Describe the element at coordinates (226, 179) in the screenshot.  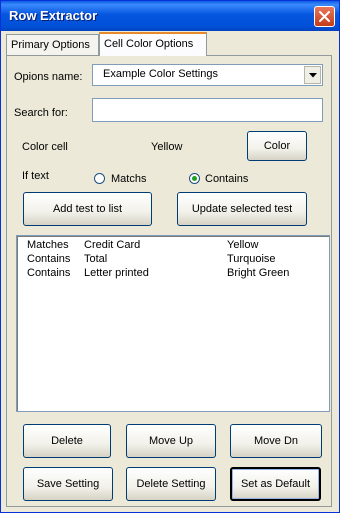
I see `contains-radio-label: Contains` at that location.